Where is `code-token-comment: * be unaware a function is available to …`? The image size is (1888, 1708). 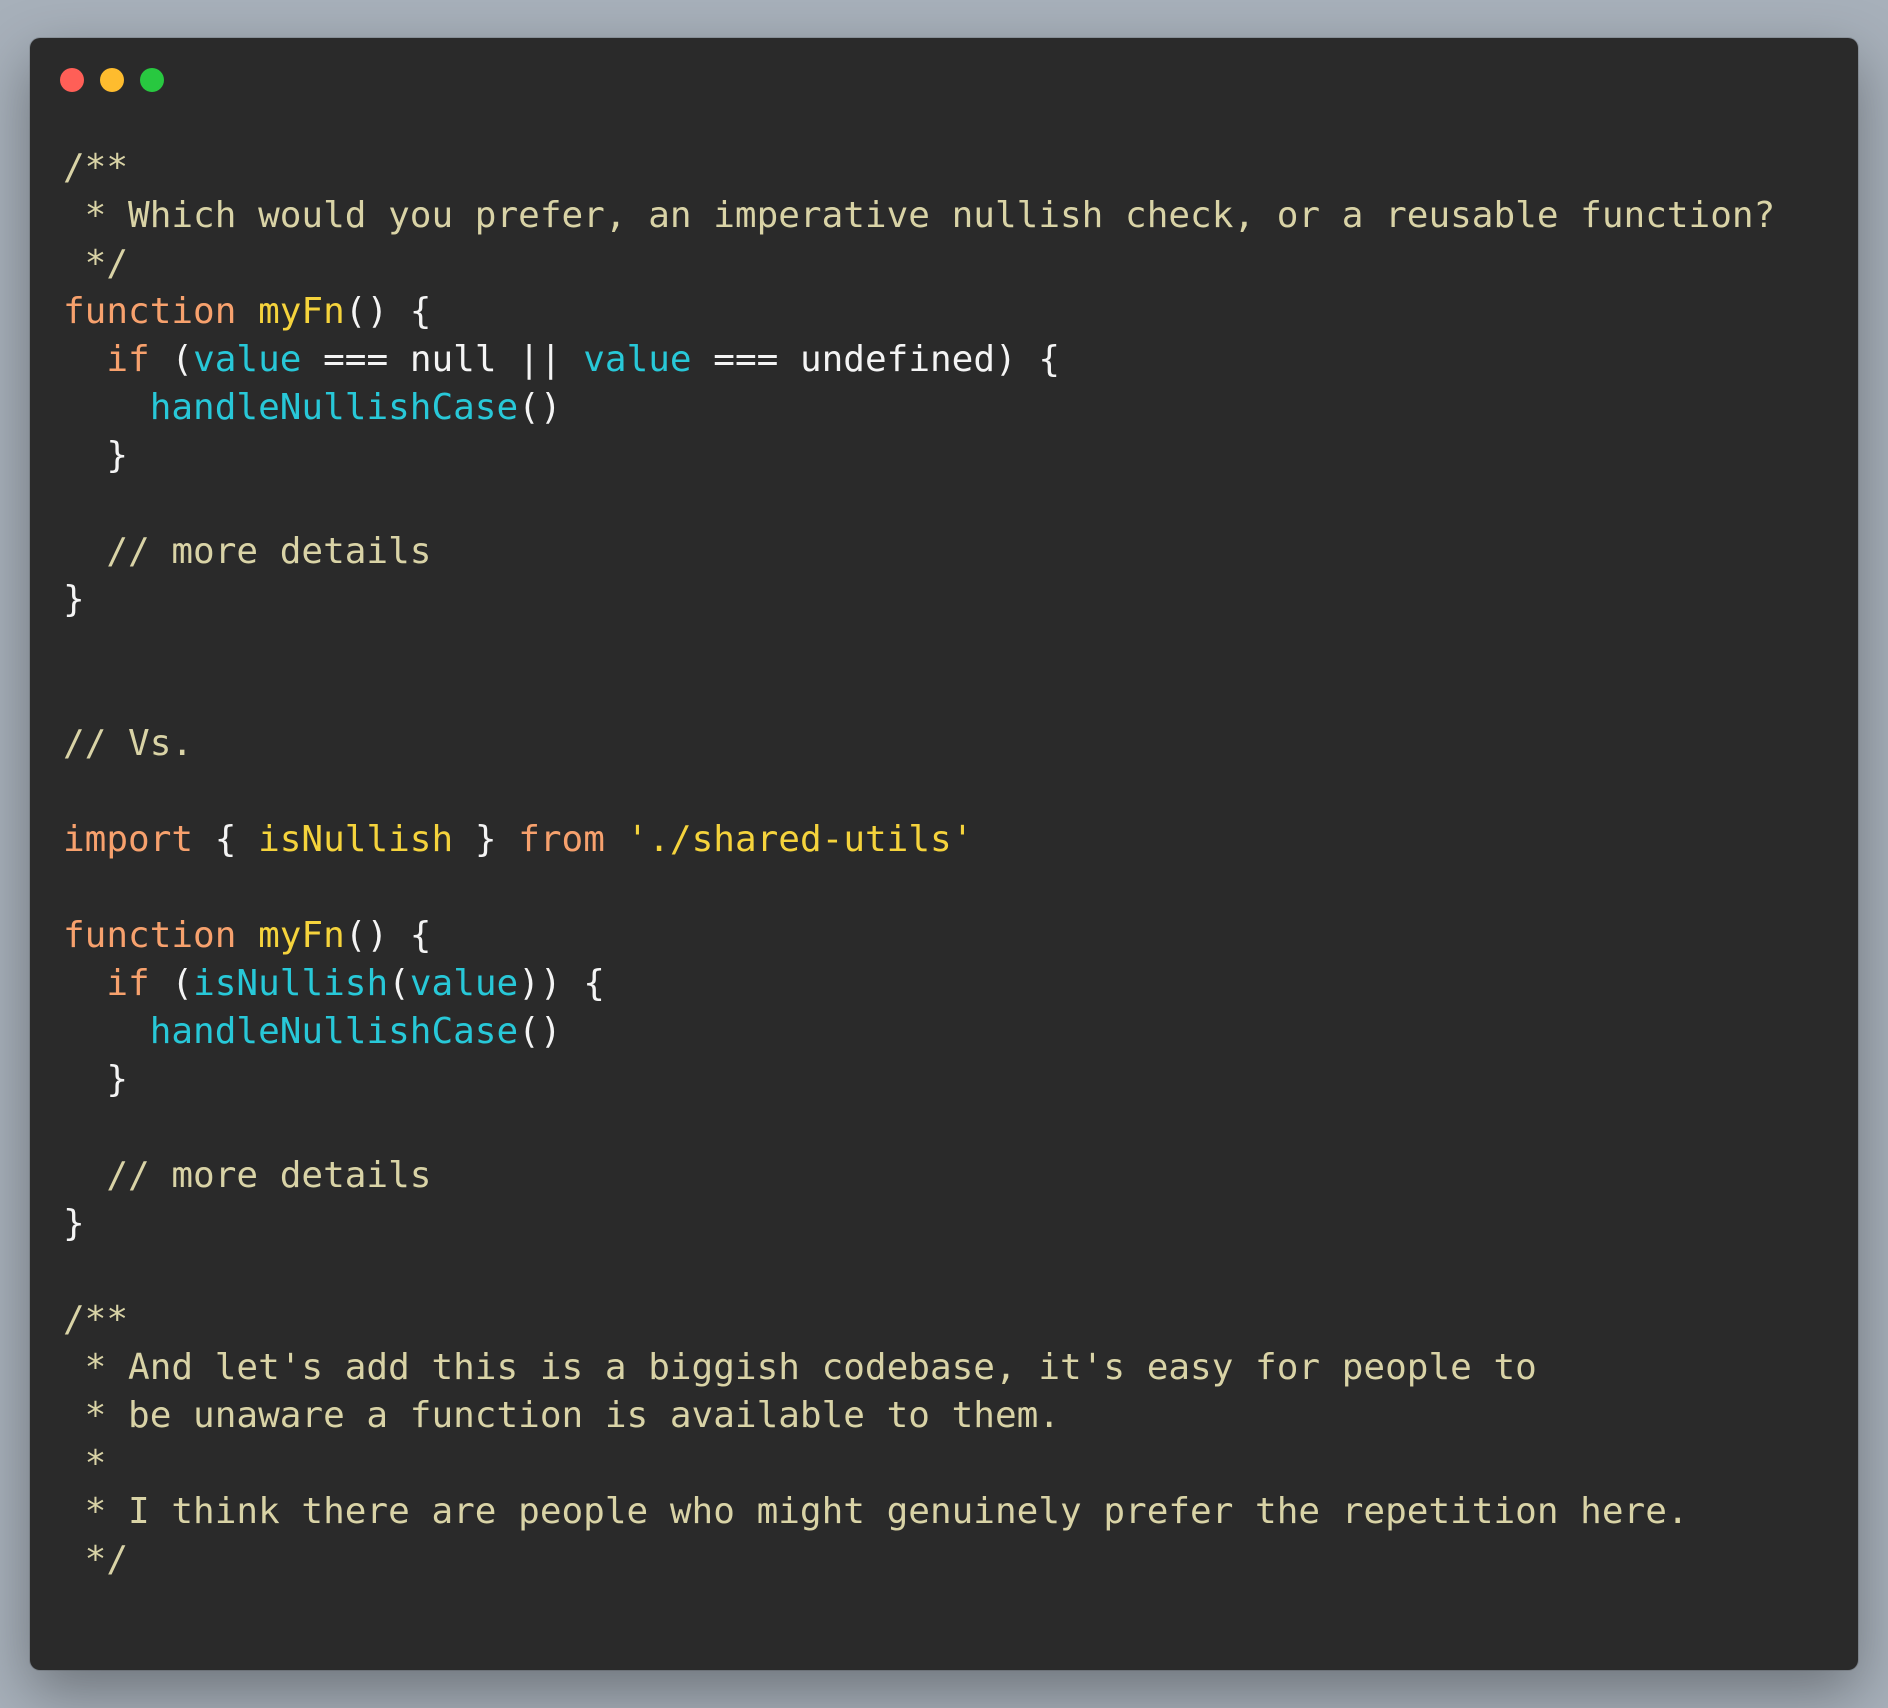 code-token-comment: * be unaware a function is available to … is located at coordinates (561, 1415).